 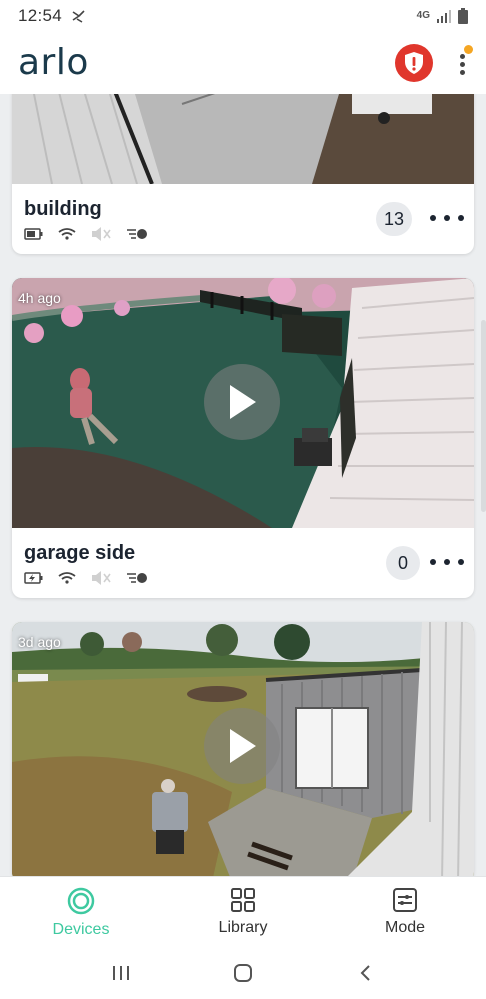 What do you see at coordinates (463, 16) in the screenshot?
I see `battery-icon` at bounding box center [463, 16].